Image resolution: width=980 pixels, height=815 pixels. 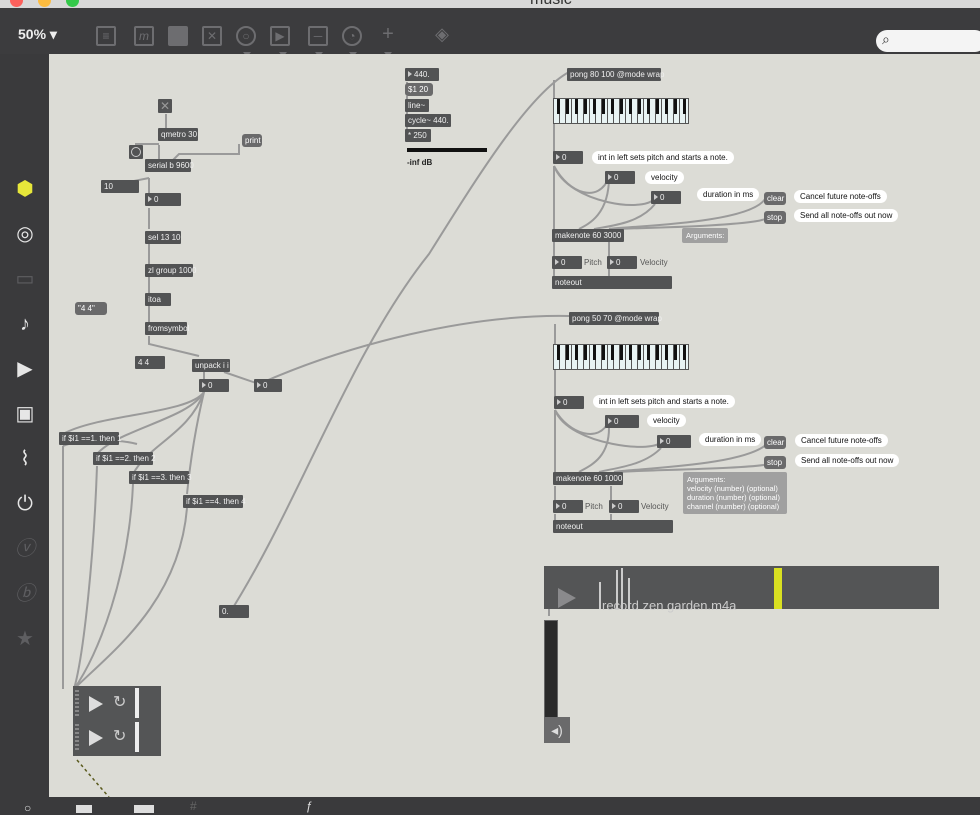 What do you see at coordinates (163, 199) in the screenshot?
I see `number-box: 0` at bounding box center [163, 199].